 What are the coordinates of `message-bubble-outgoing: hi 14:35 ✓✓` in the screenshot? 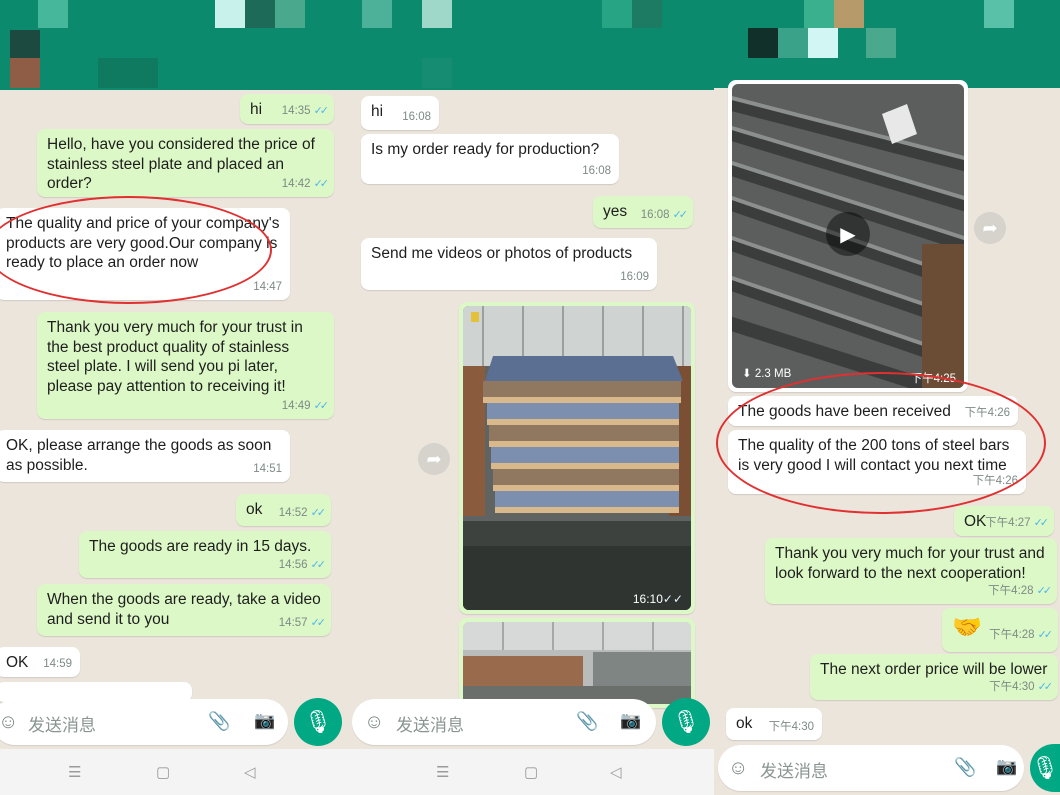 It's located at (287, 109).